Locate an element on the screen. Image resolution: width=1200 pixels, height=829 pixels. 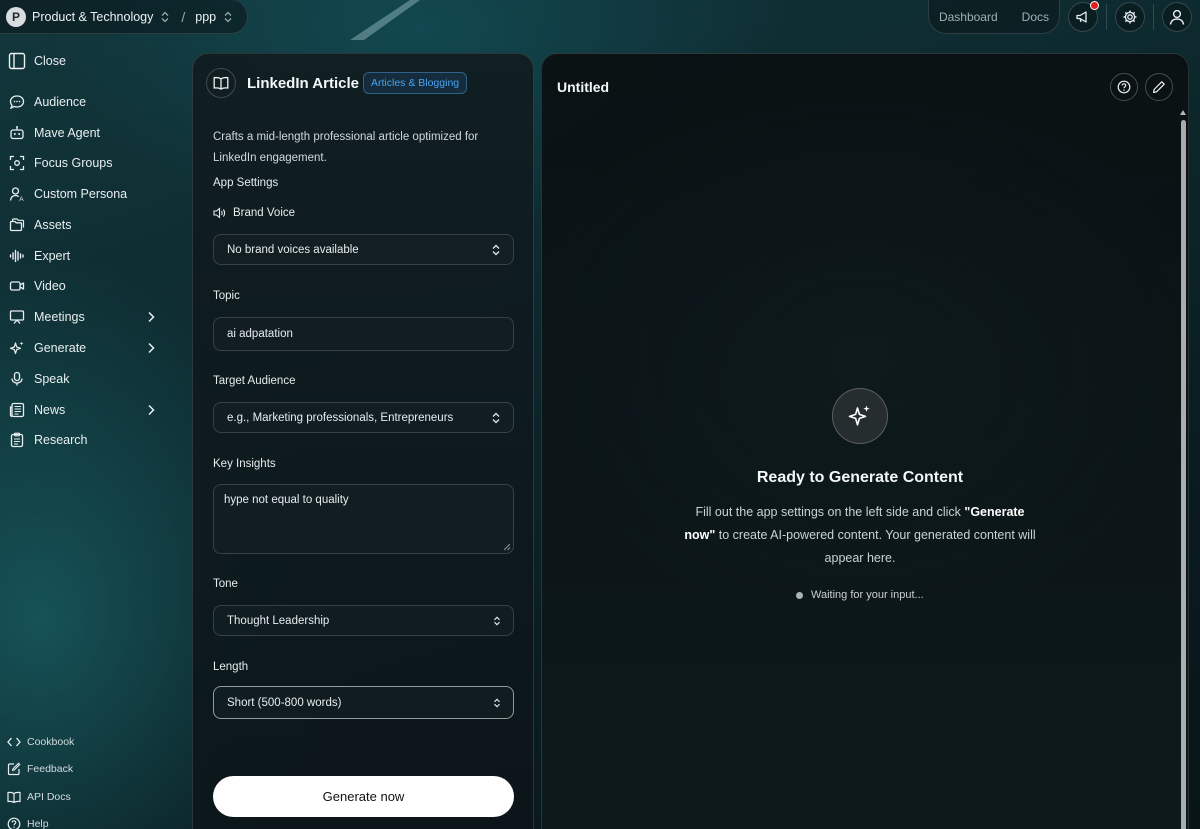
gear-icon is located at coordinates (1130, 17).